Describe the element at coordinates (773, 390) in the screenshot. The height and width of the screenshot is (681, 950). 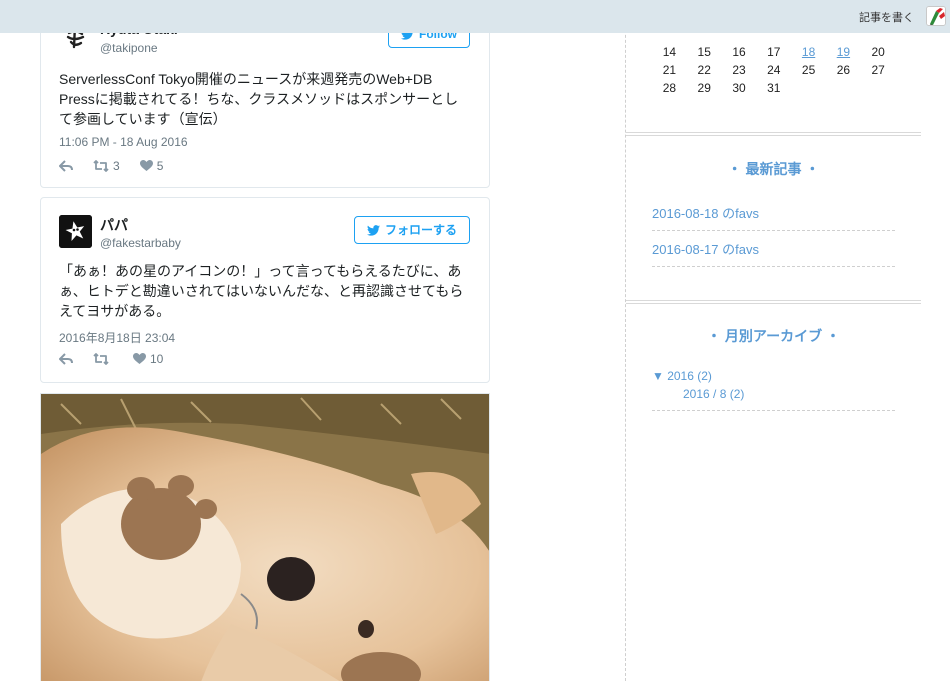
I see `monthly-archive-list: ▼ 2016 (2) 2016 / 8 (2)` at that location.